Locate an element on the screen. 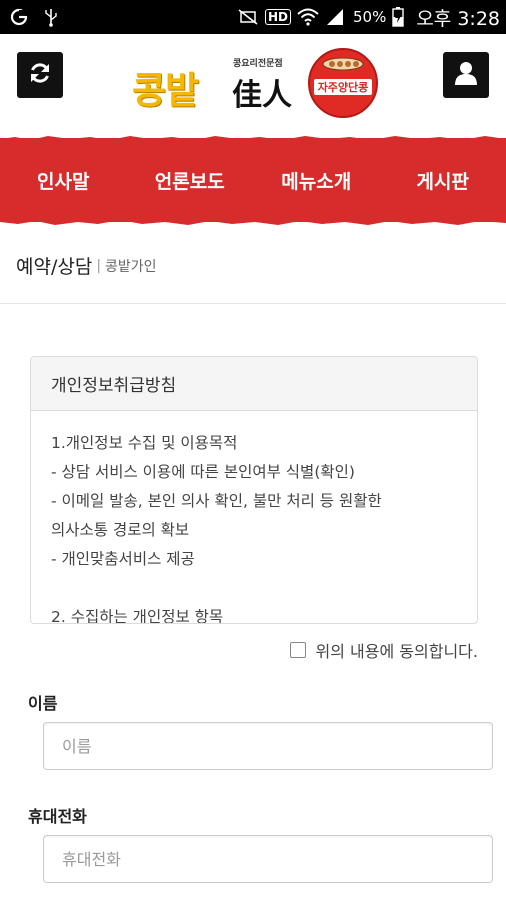  agree-row: 위의 내용에 동의합니다. is located at coordinates (383, 650).